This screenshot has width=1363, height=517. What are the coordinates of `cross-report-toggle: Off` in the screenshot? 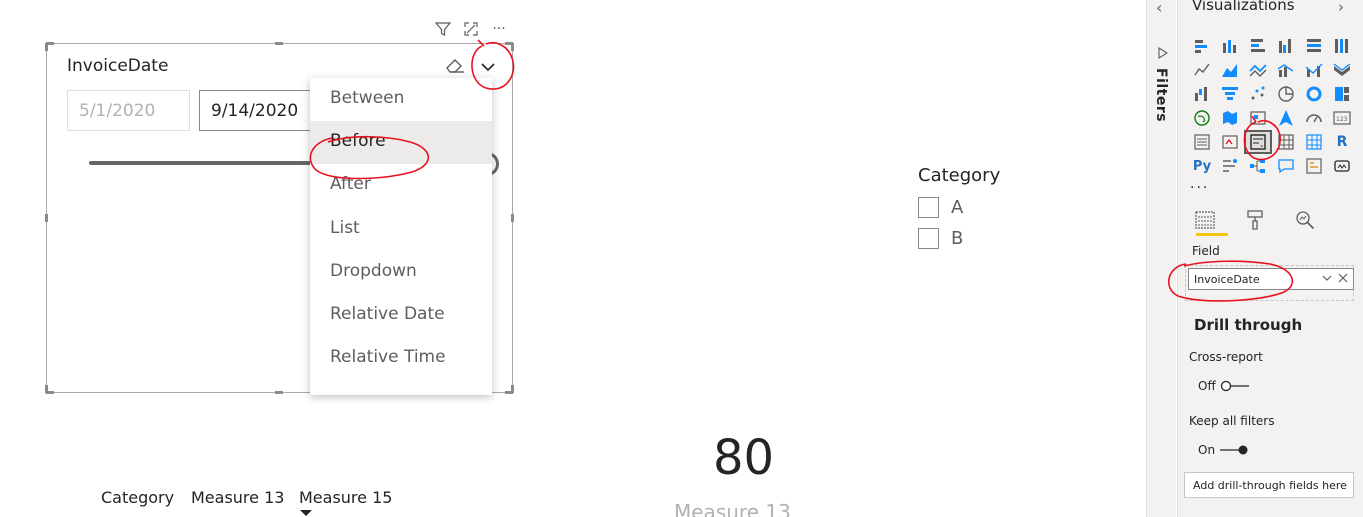 It's located at (1224, 386).